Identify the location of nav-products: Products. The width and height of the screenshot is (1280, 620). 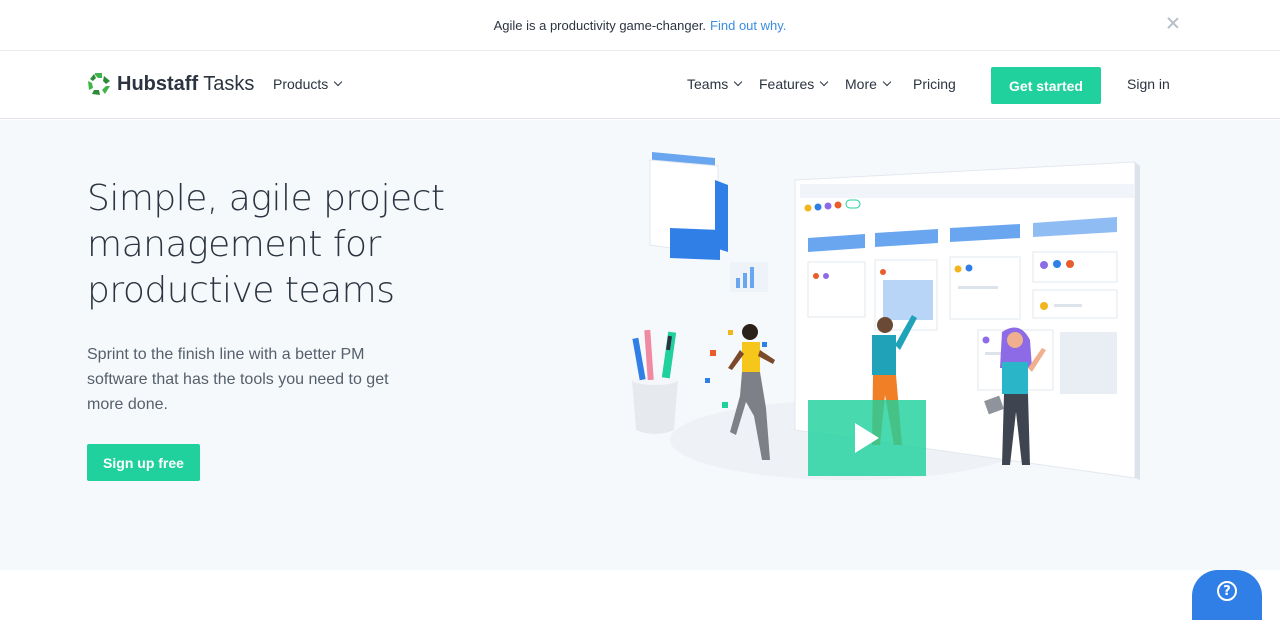
(308, 84).